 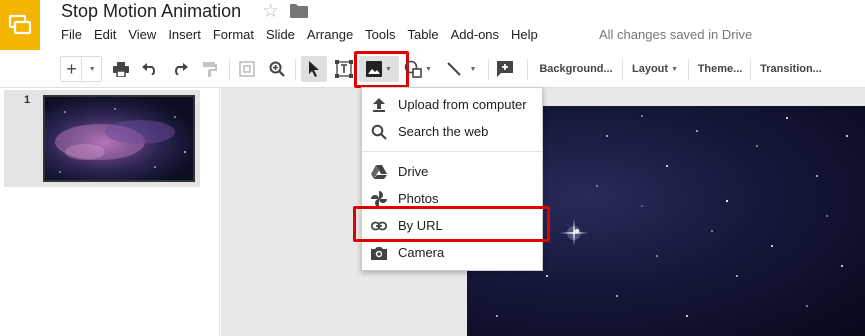 I want to click on redo-icon, so click(x=181, y=69).